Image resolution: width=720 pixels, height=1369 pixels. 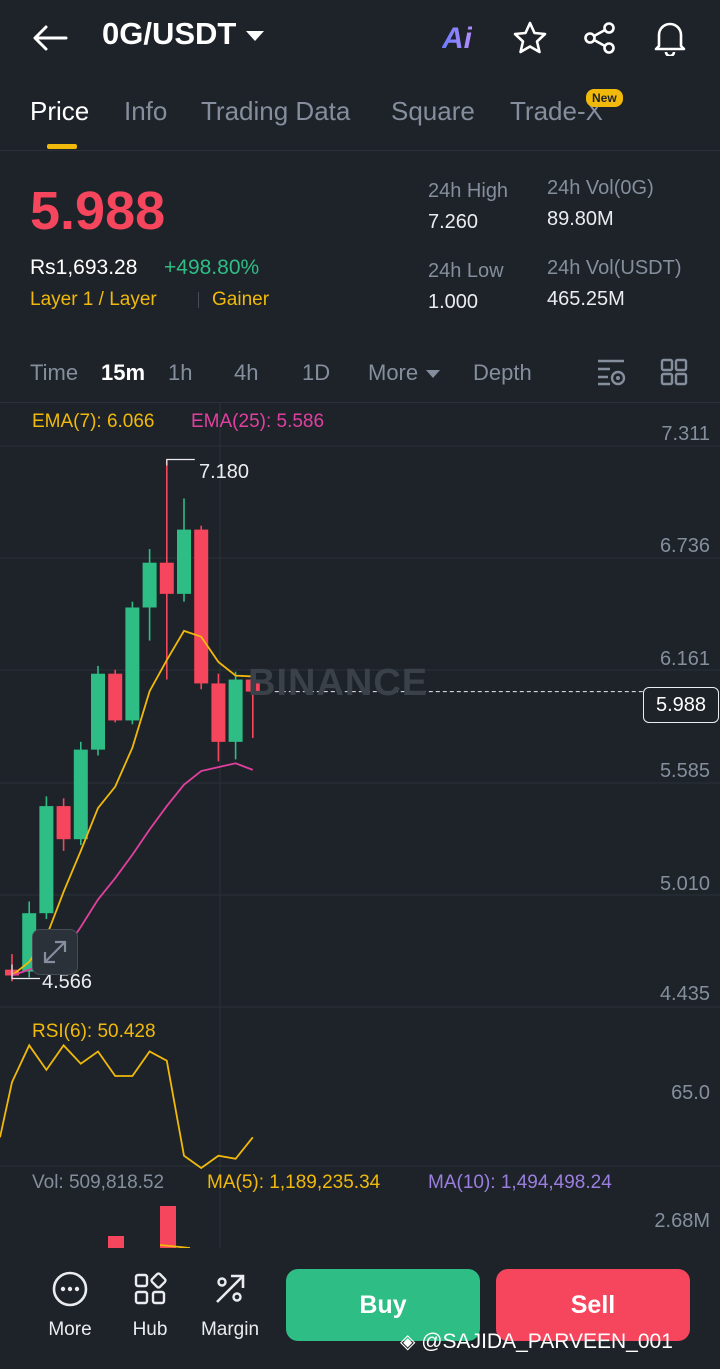 I want to click on tag-separator, so click(x=198, y=300).